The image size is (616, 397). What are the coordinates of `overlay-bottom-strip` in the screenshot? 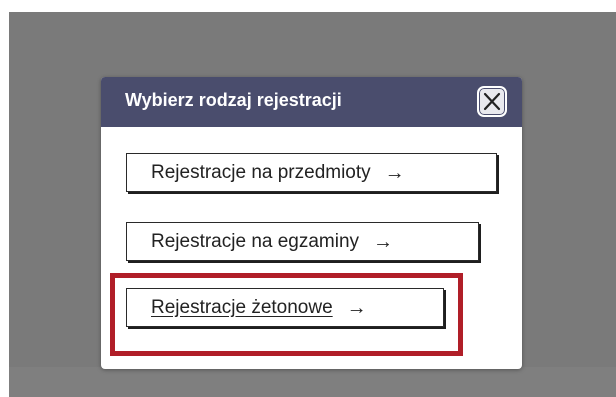 It's located at (312, 382).